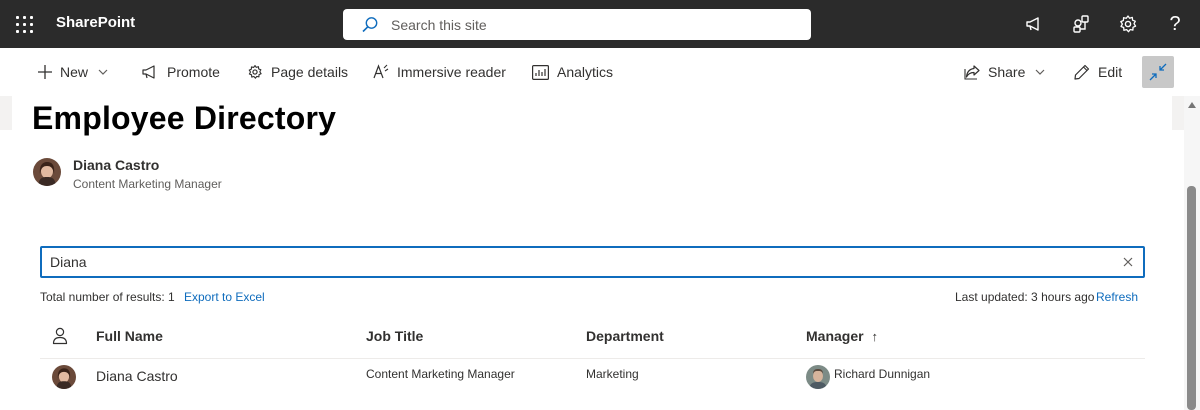 This screenshot has width=1200, height=410. I want to click on analytics-button: Analytics, so click(572, 72).